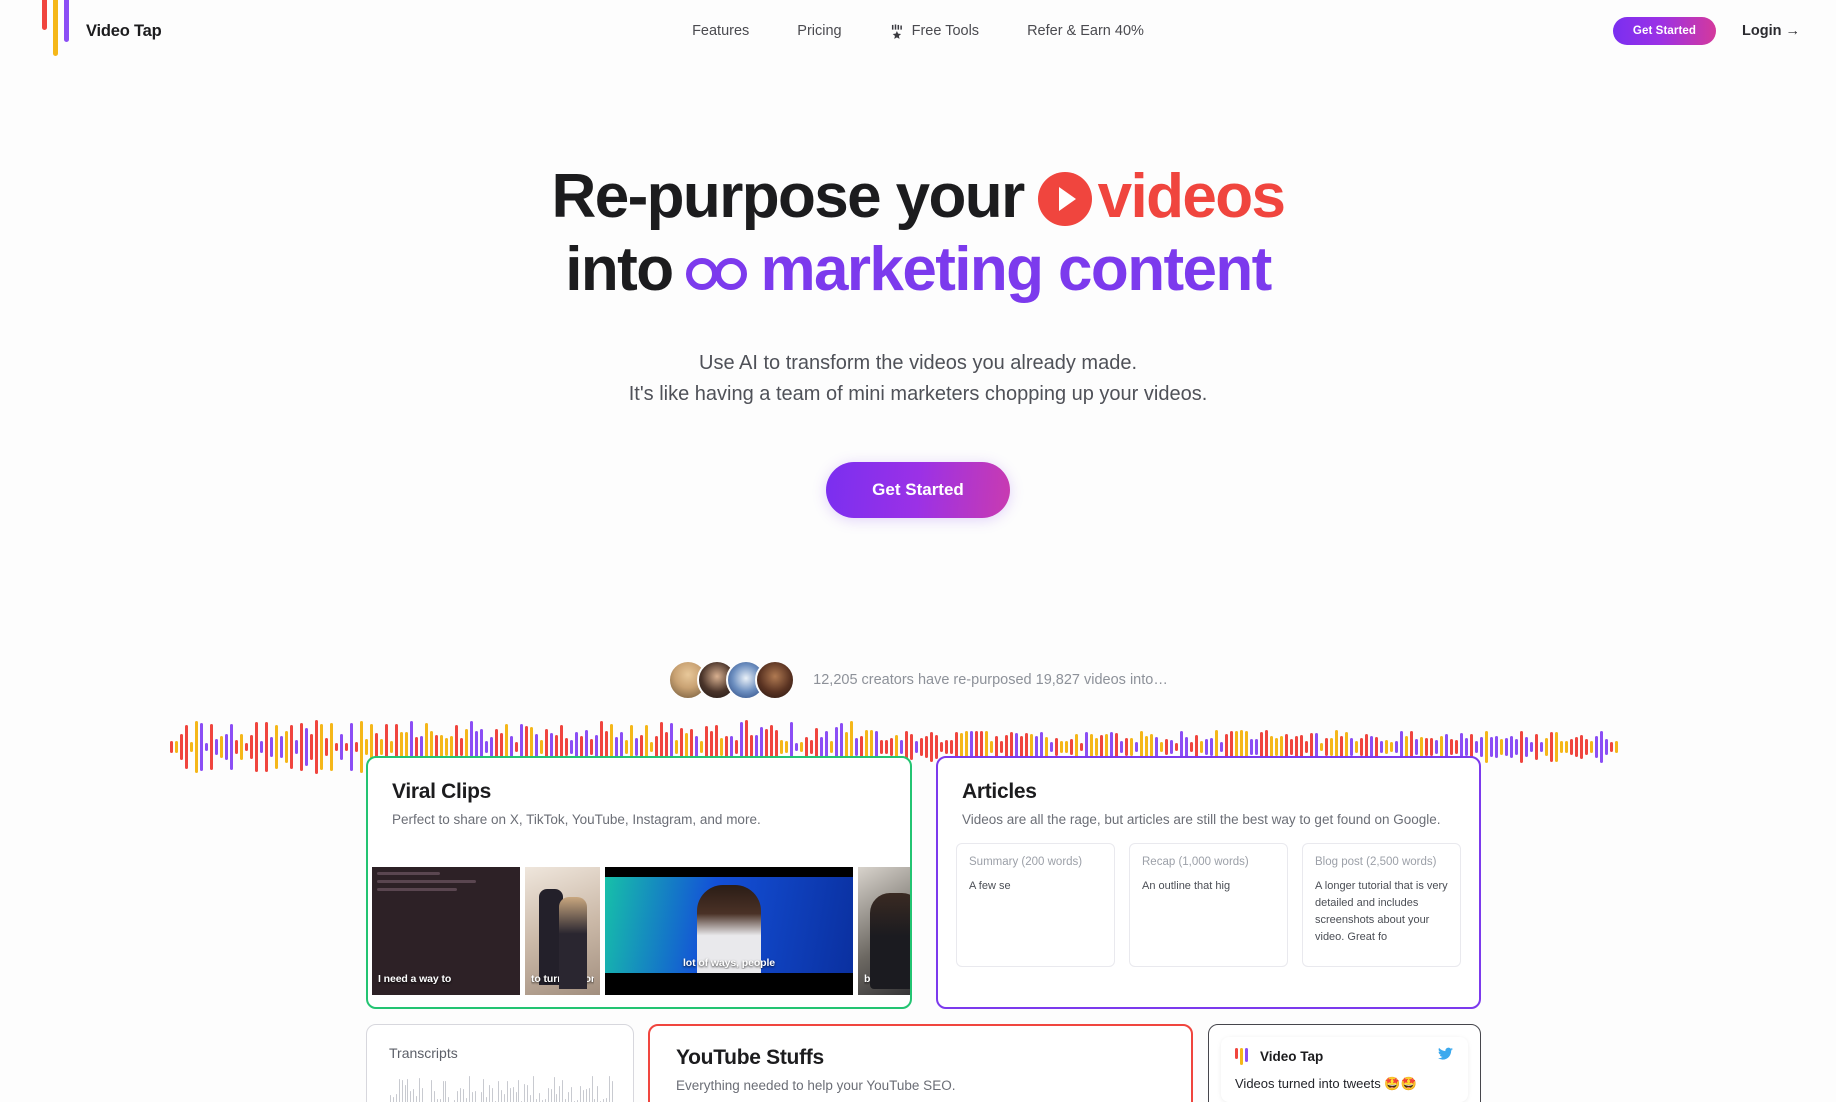  Describe the element at coordinates (788, 196) in the screenshot. I see `headline-text-a: Re-purpose your` at that location.